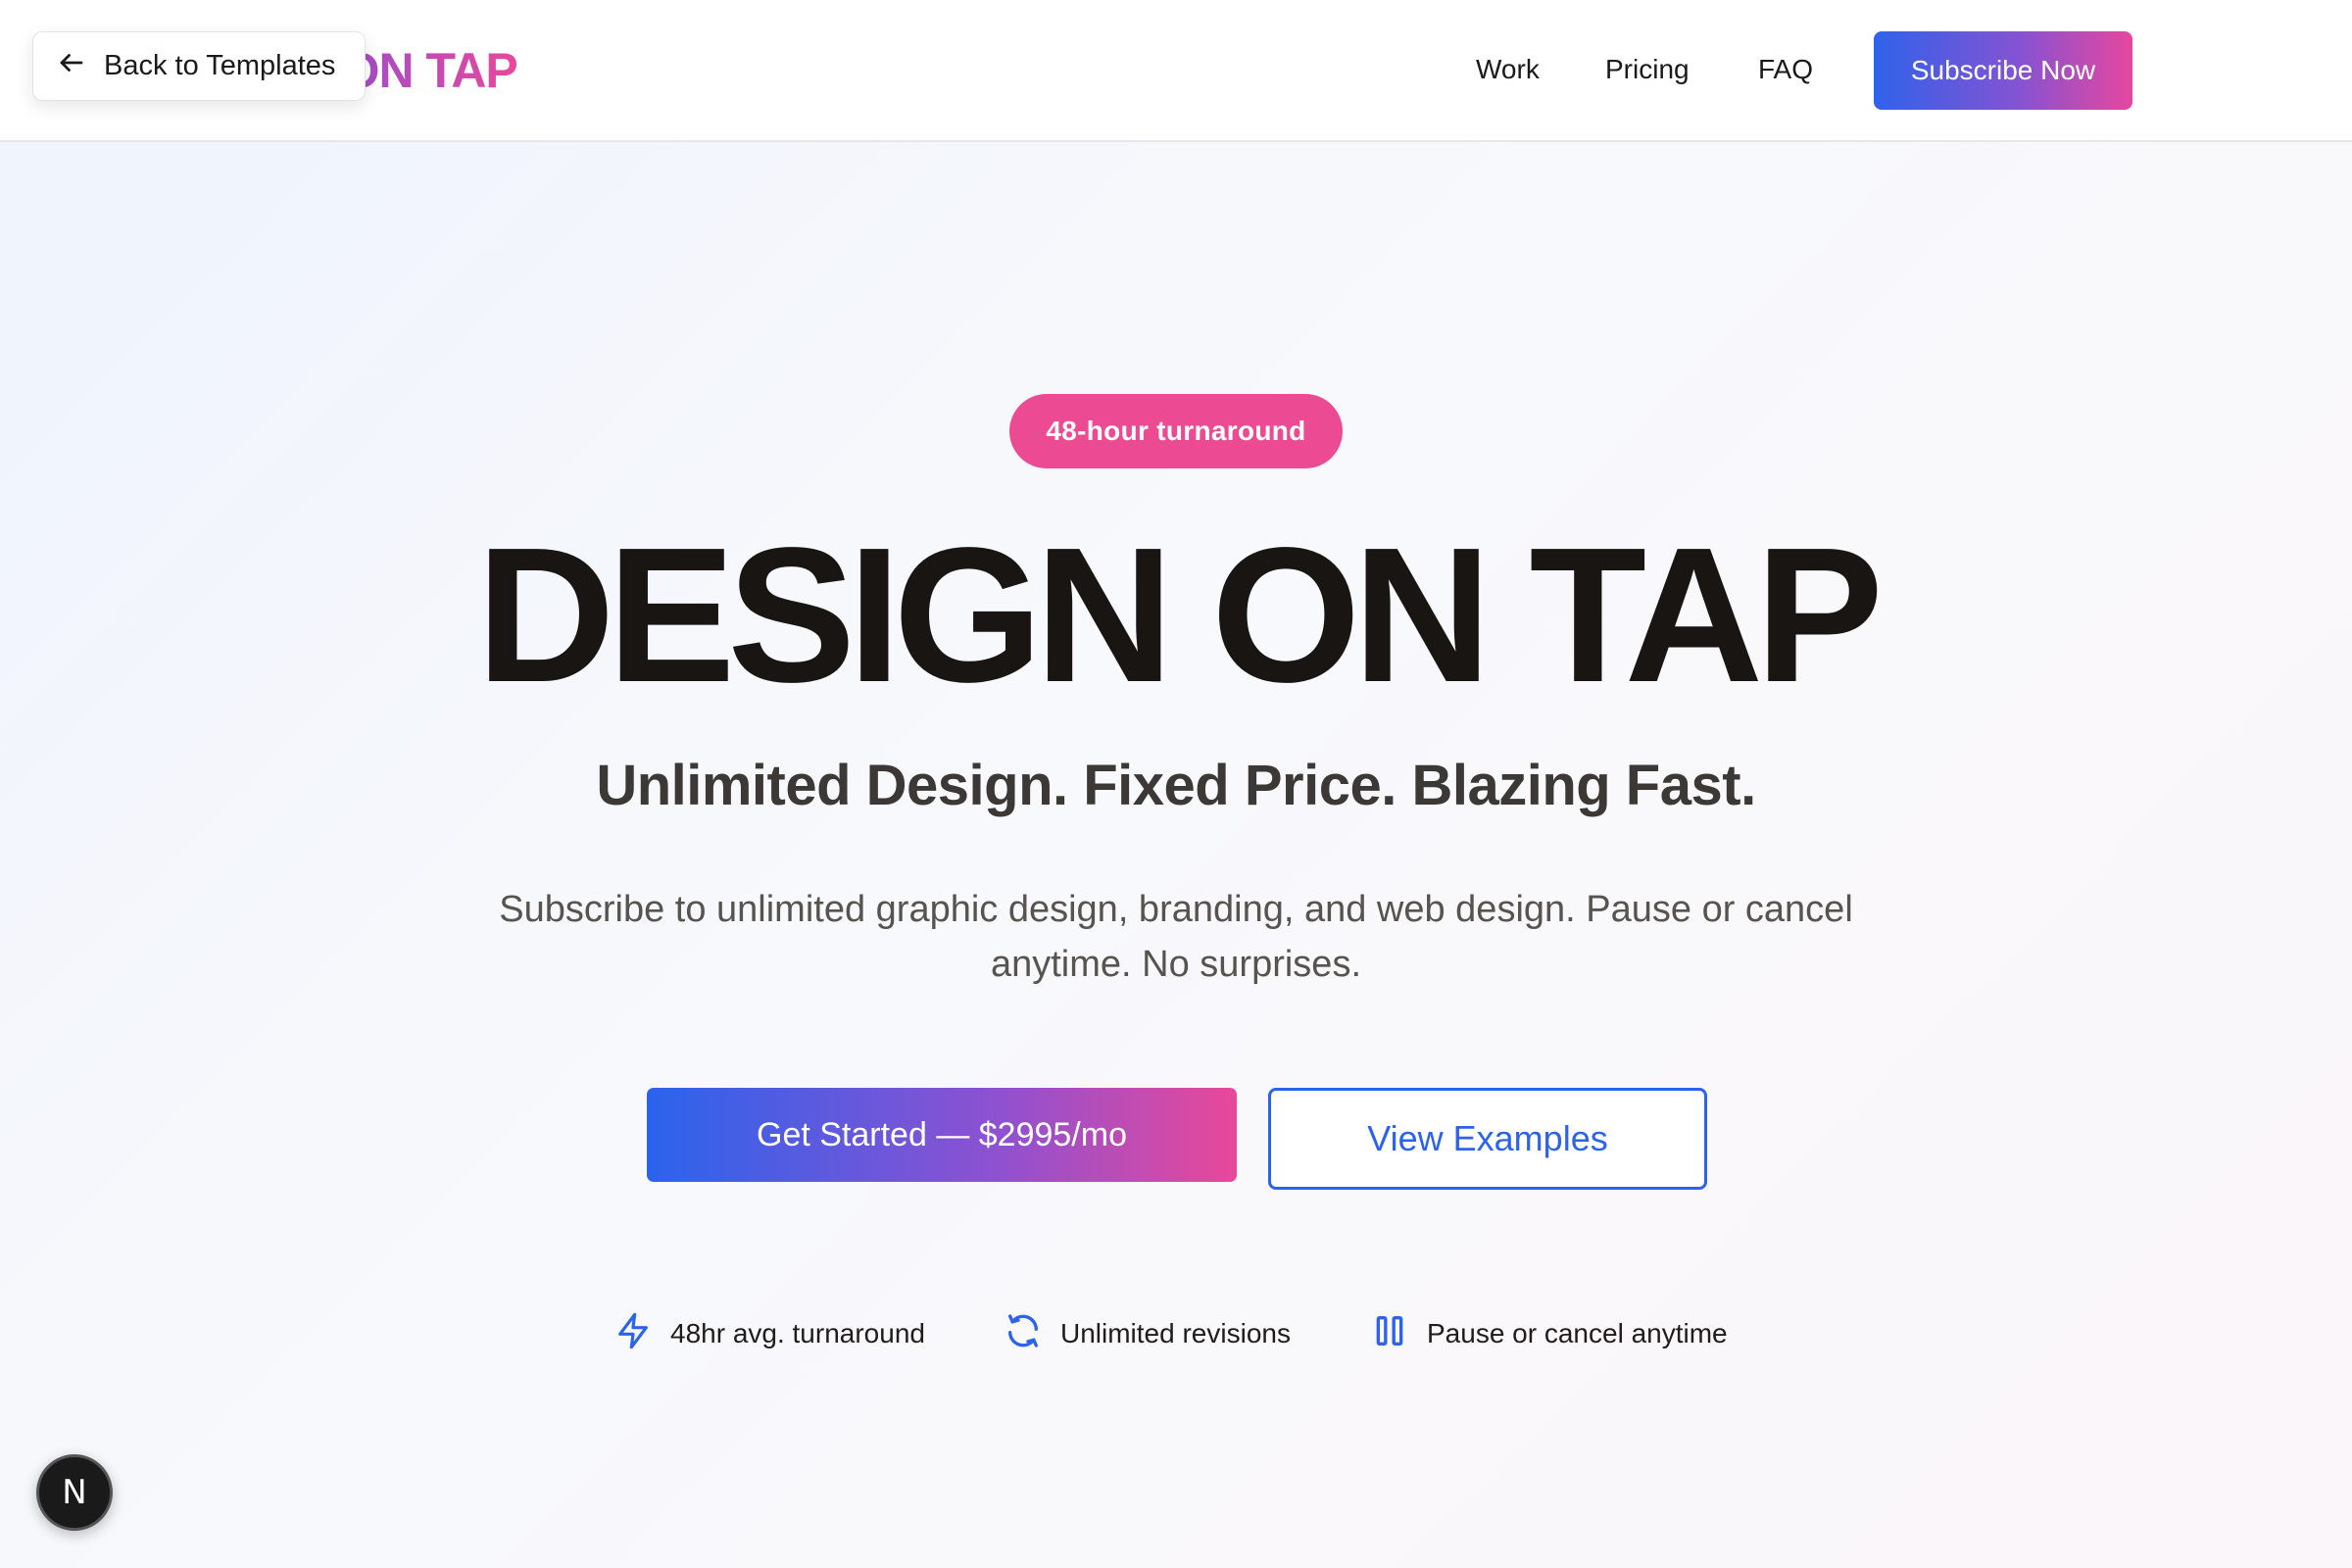  I want to click on turnaround-badge: 48-hour turnaround, so click(1176, 431).